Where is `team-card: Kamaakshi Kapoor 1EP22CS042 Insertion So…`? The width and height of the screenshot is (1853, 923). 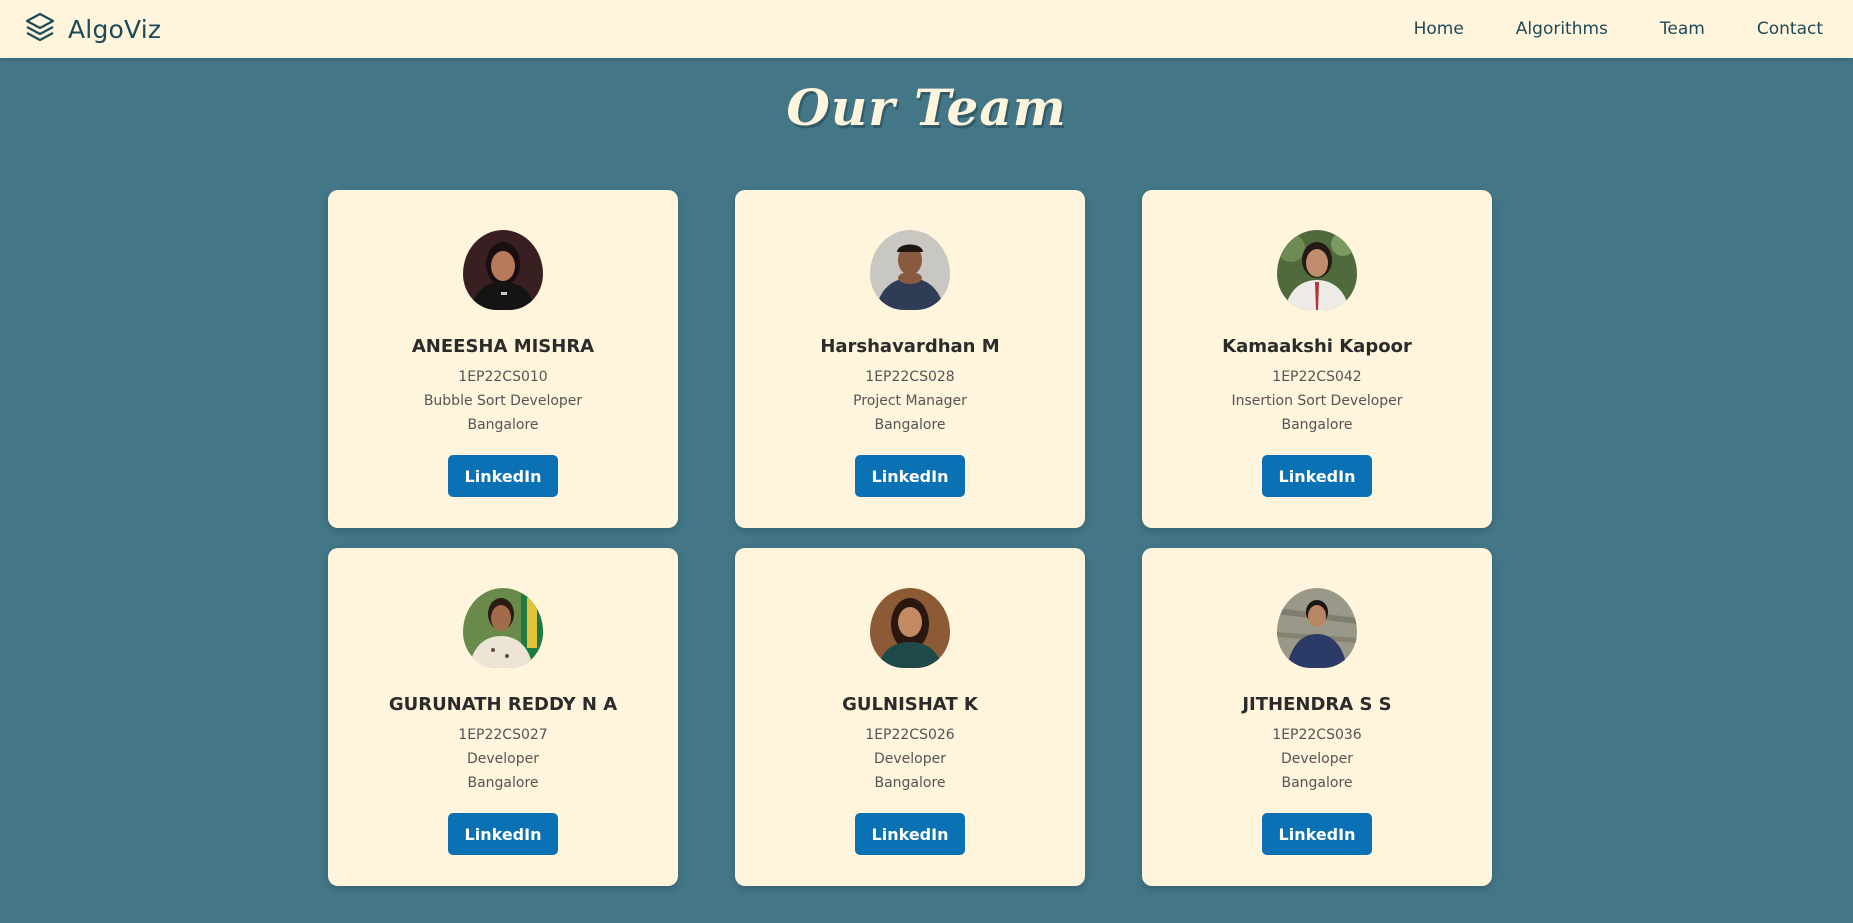 team-card: Kamaakshi Kapoor 1EP22CS042 Insertion So… is located at coordinates (1317, 359).